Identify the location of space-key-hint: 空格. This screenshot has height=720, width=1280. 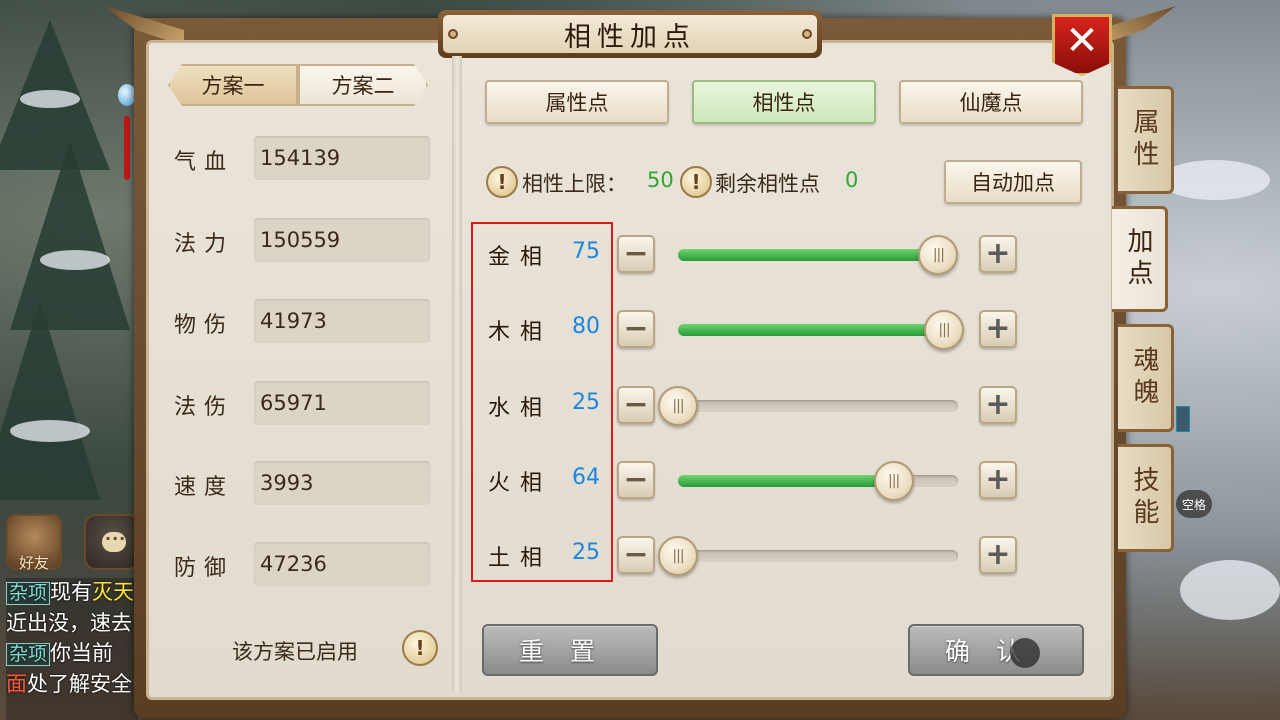
(1194, 504).